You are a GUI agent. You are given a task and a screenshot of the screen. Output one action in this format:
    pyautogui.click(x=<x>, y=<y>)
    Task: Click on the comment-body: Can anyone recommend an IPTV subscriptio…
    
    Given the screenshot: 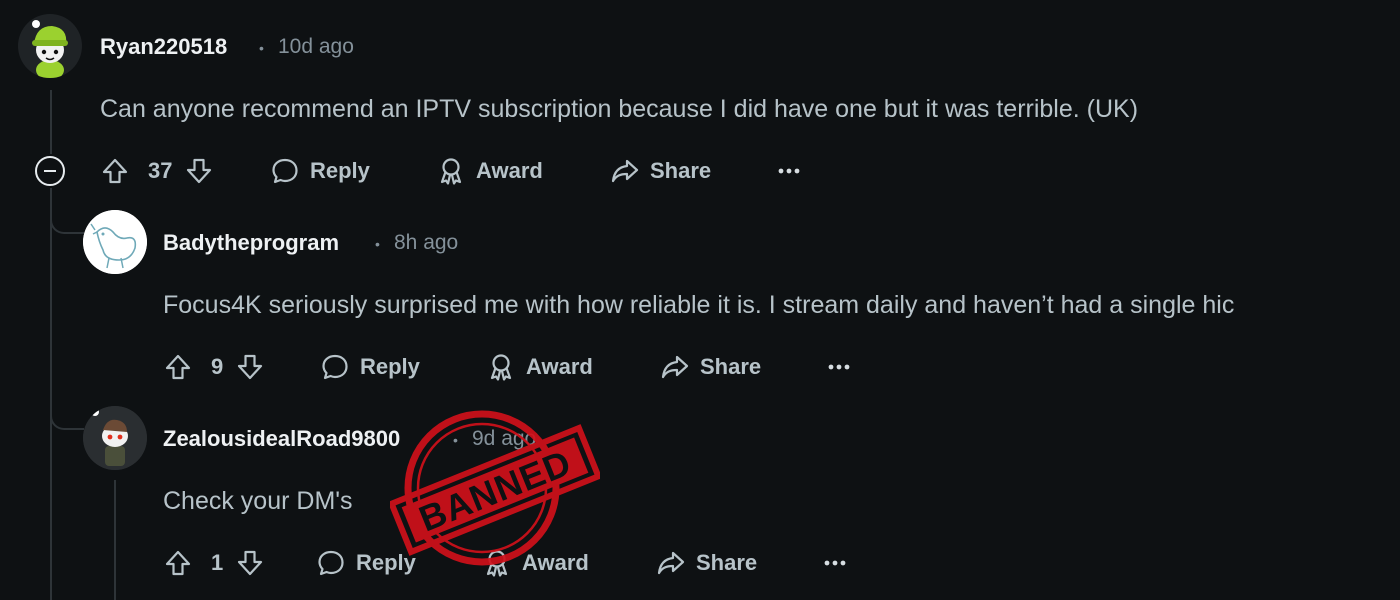 What is the action you would take?
    pyautogui.click(x=619, y=109)
    